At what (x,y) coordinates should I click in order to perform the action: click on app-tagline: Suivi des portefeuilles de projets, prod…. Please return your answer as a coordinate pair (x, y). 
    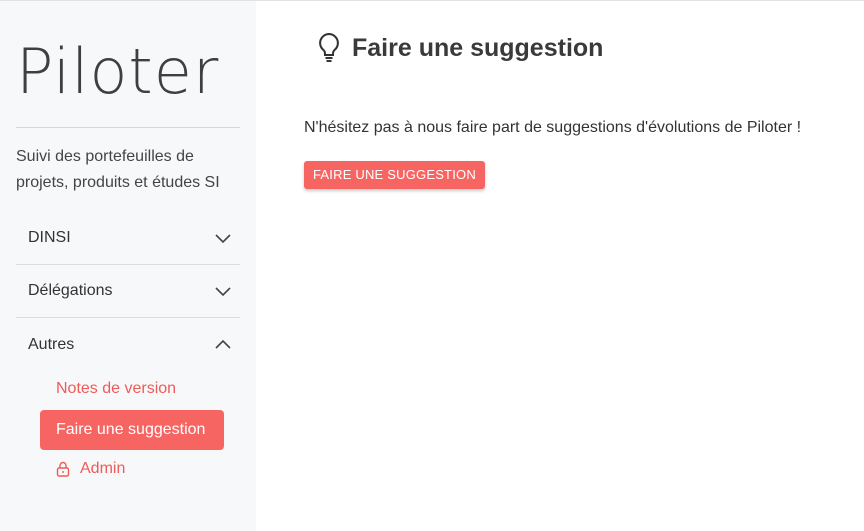
    Looking at the image, I should click on (118, 169).